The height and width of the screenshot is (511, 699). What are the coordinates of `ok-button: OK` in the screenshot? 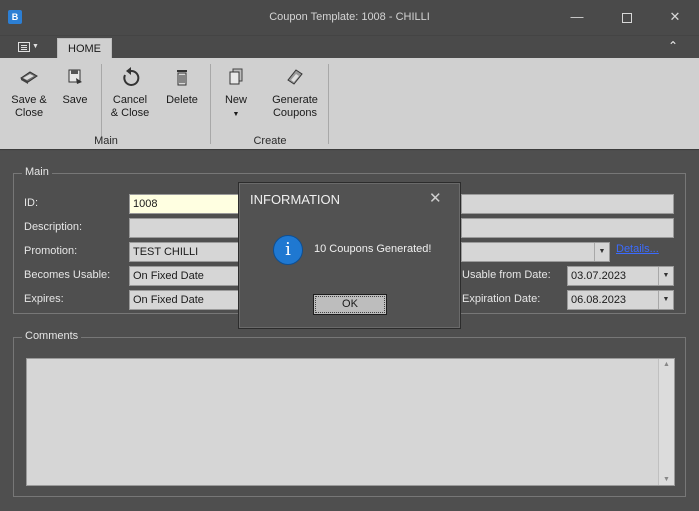 It's located at (350, 304).